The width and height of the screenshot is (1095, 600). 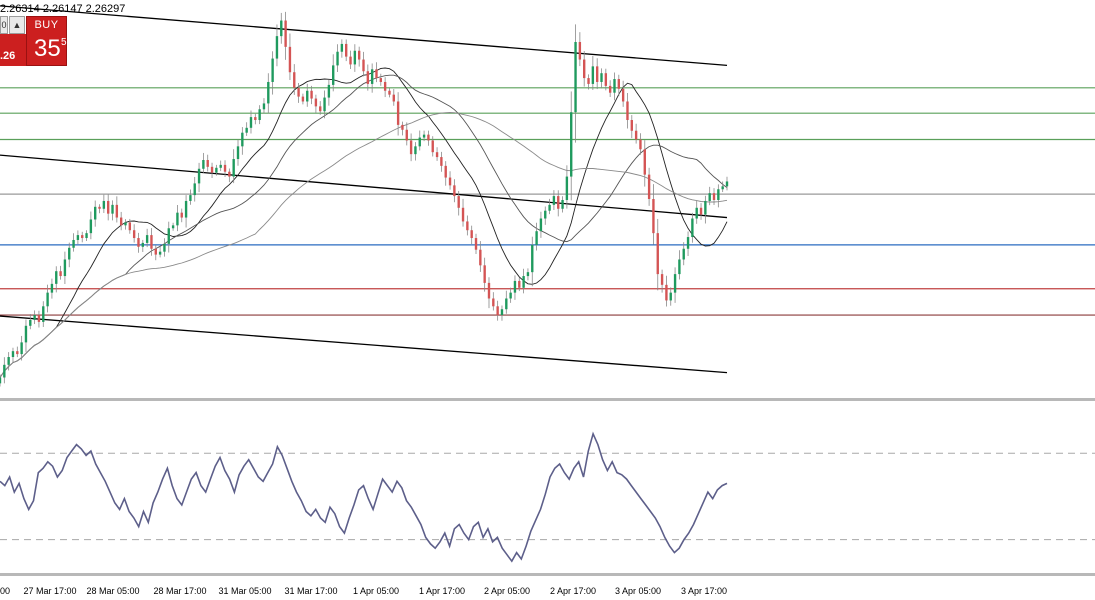 What do you see at coordinates (364, 344) in the screenshot?
I see `channel-line` at bounding box center [364, 344].